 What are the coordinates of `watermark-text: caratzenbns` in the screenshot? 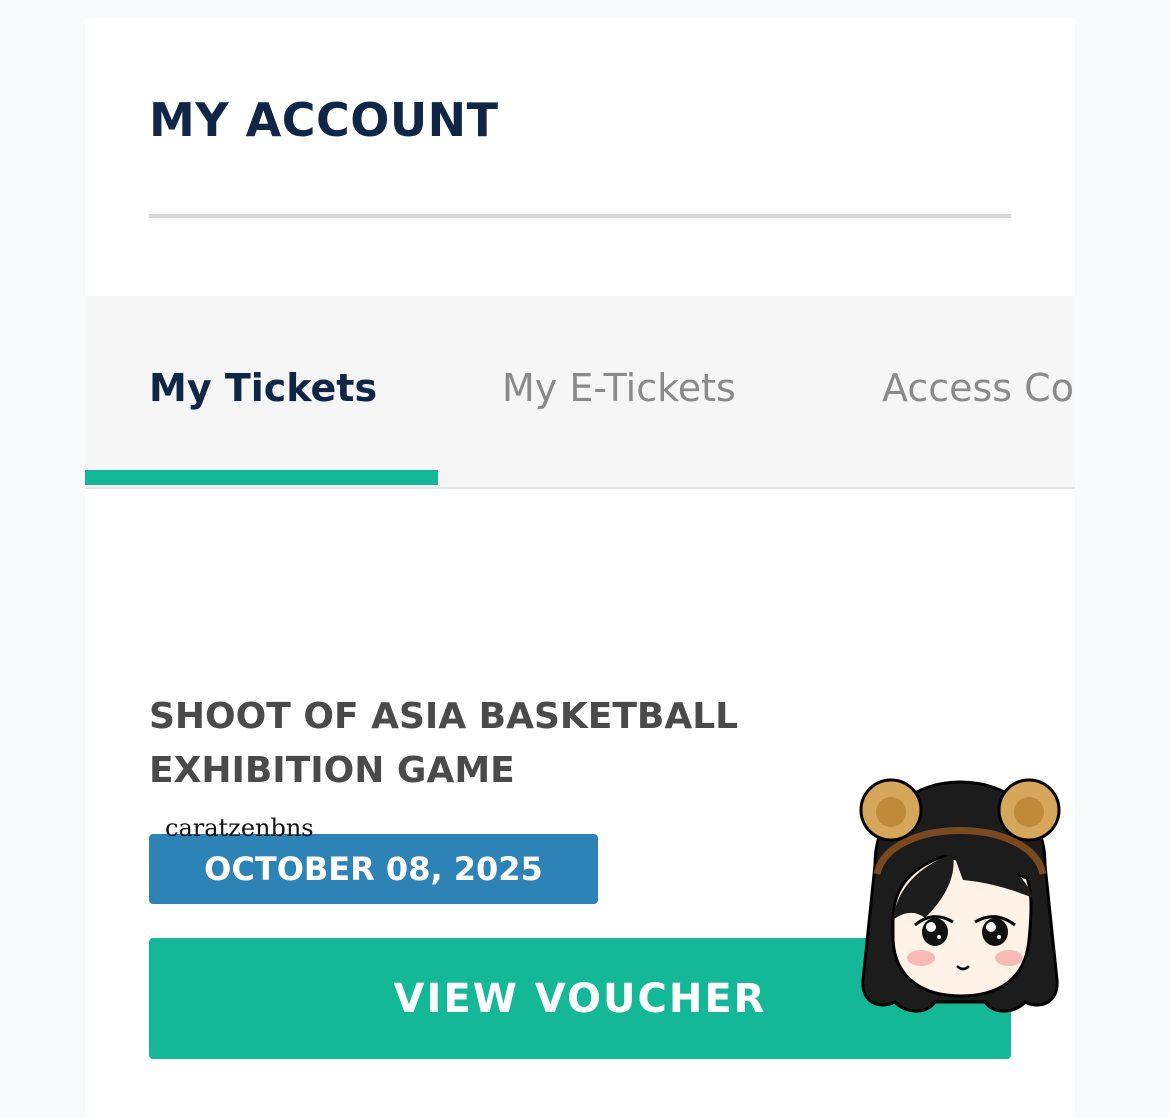 It's located at (239, 828).